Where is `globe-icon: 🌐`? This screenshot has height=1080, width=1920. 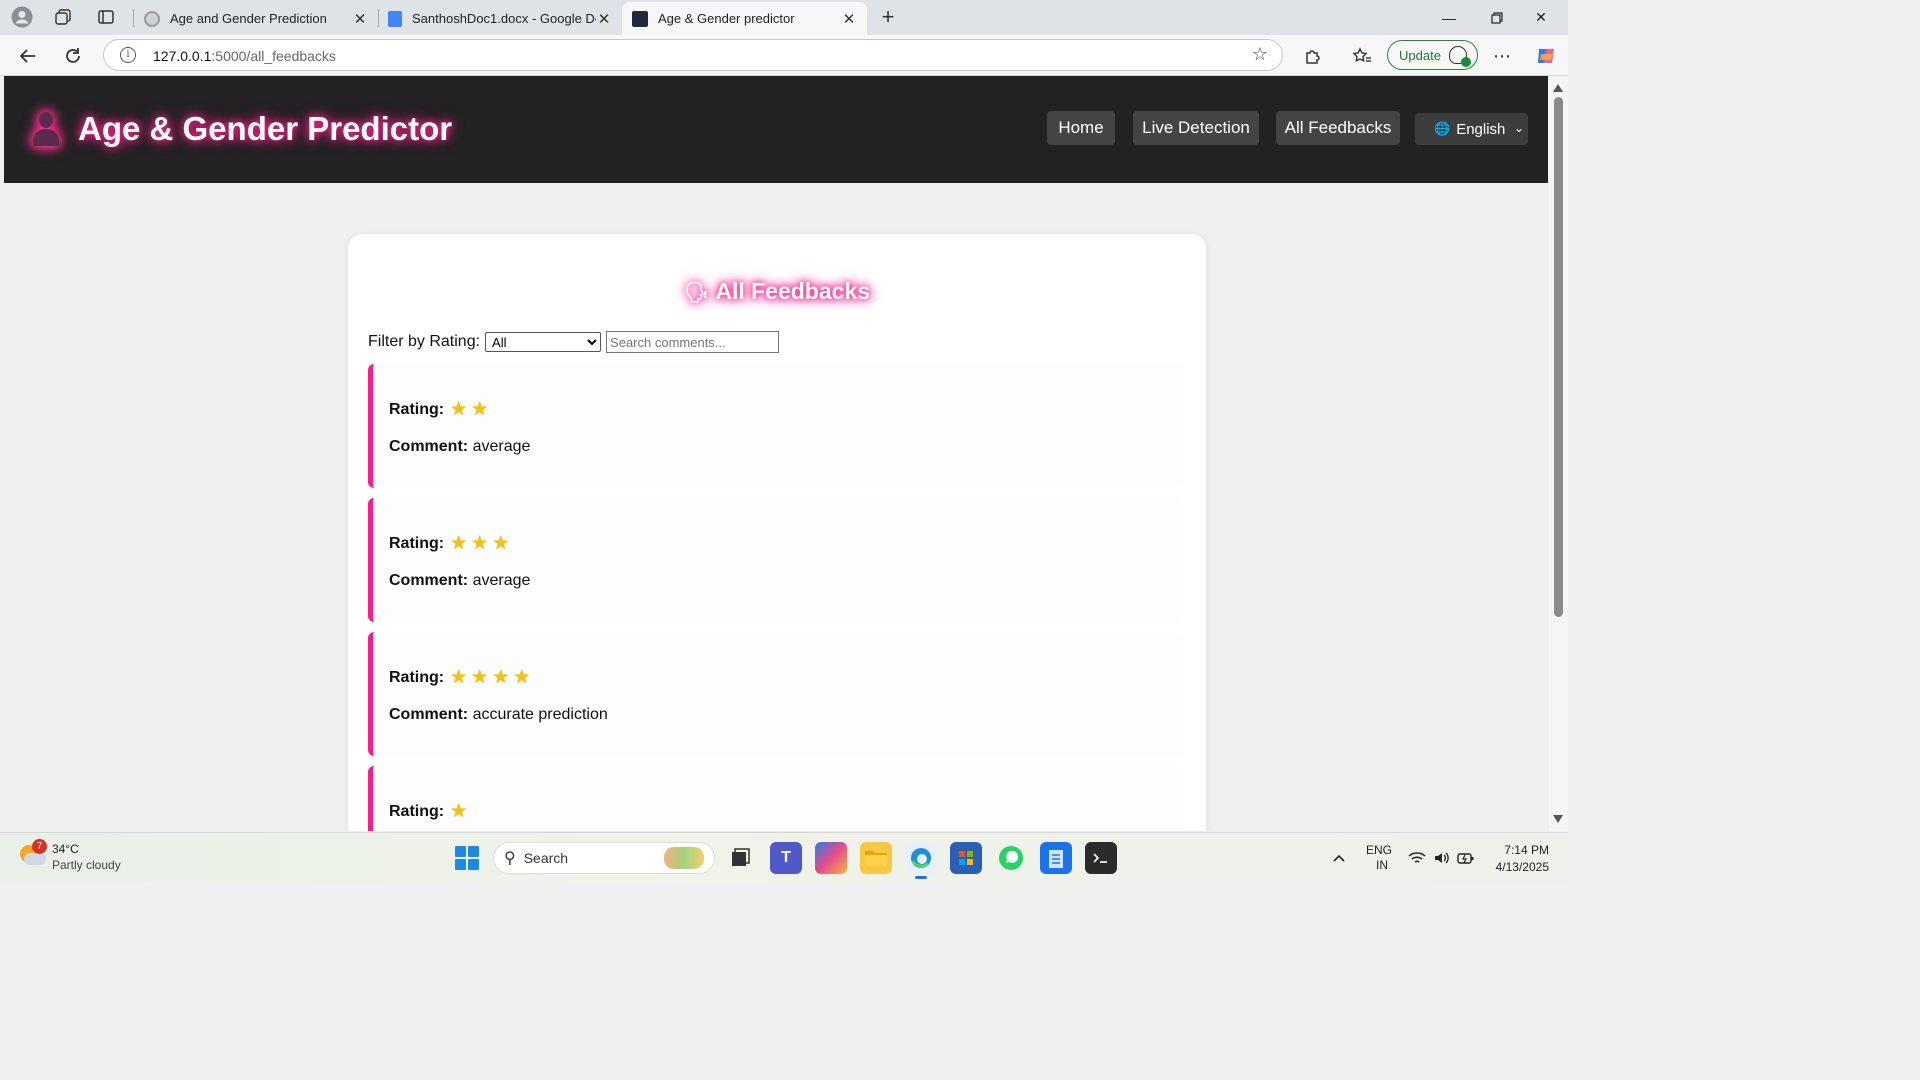
globe-icon: 🌐 is located at coordinates (1442, 128).